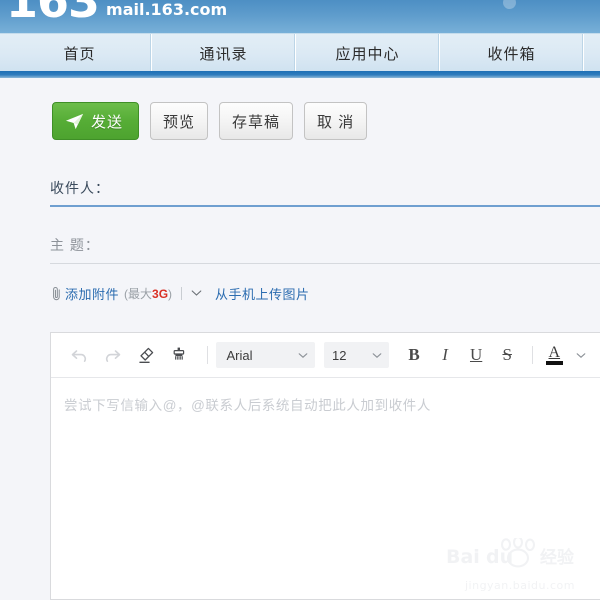 The width and height of the screenshot is (600, 600). I want to click on italic-label: I, so click(445, 354).